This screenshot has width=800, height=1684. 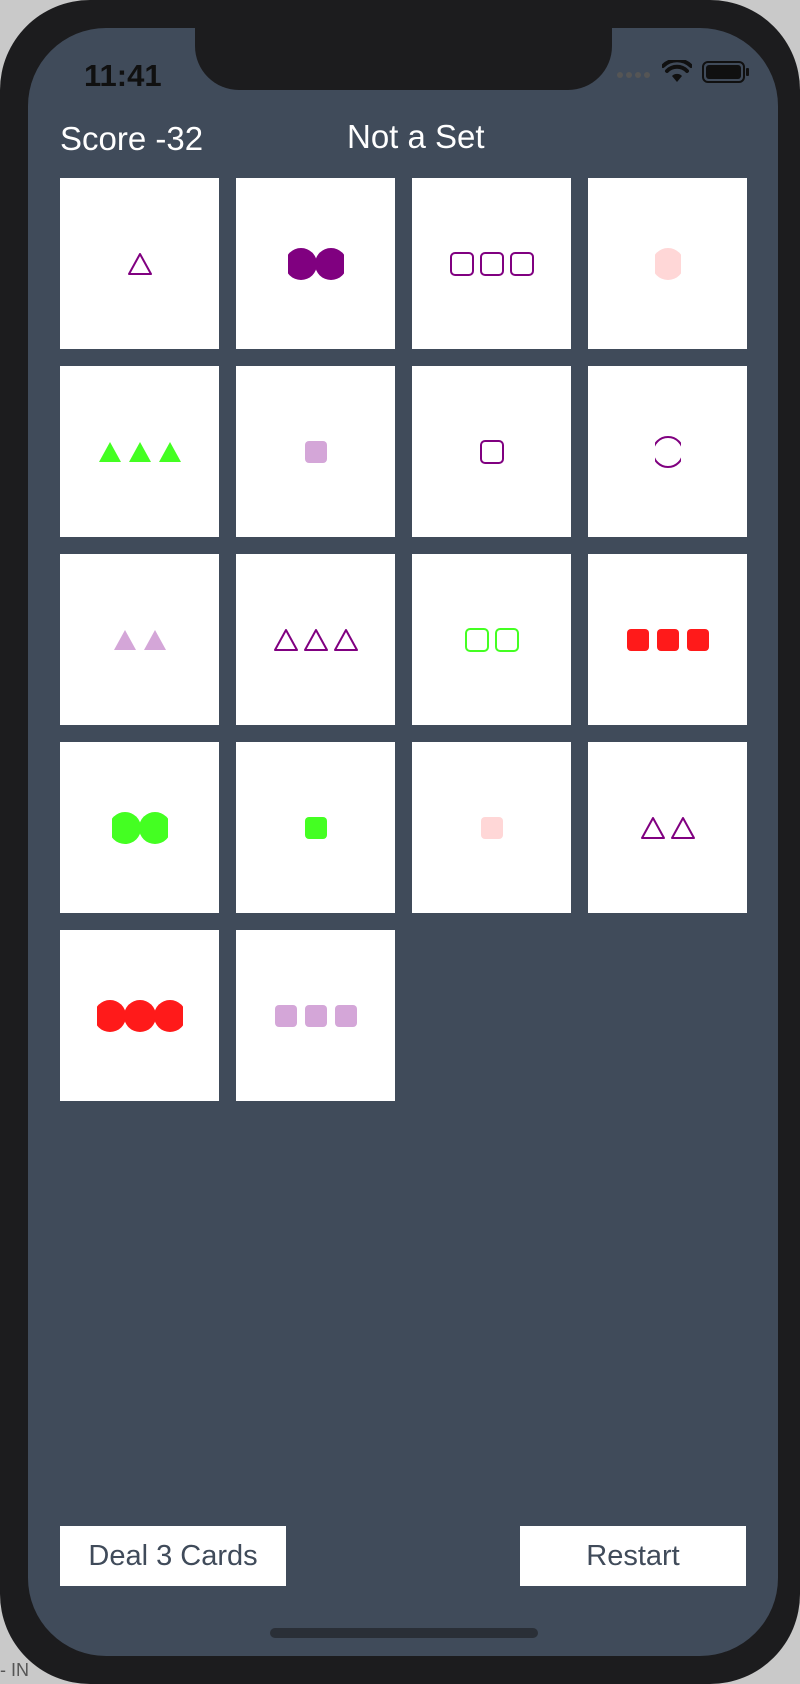 What do you see at coordinates (726, 74) in the screenshot?
I see `battery-icon` at bounding box center [726, 74].